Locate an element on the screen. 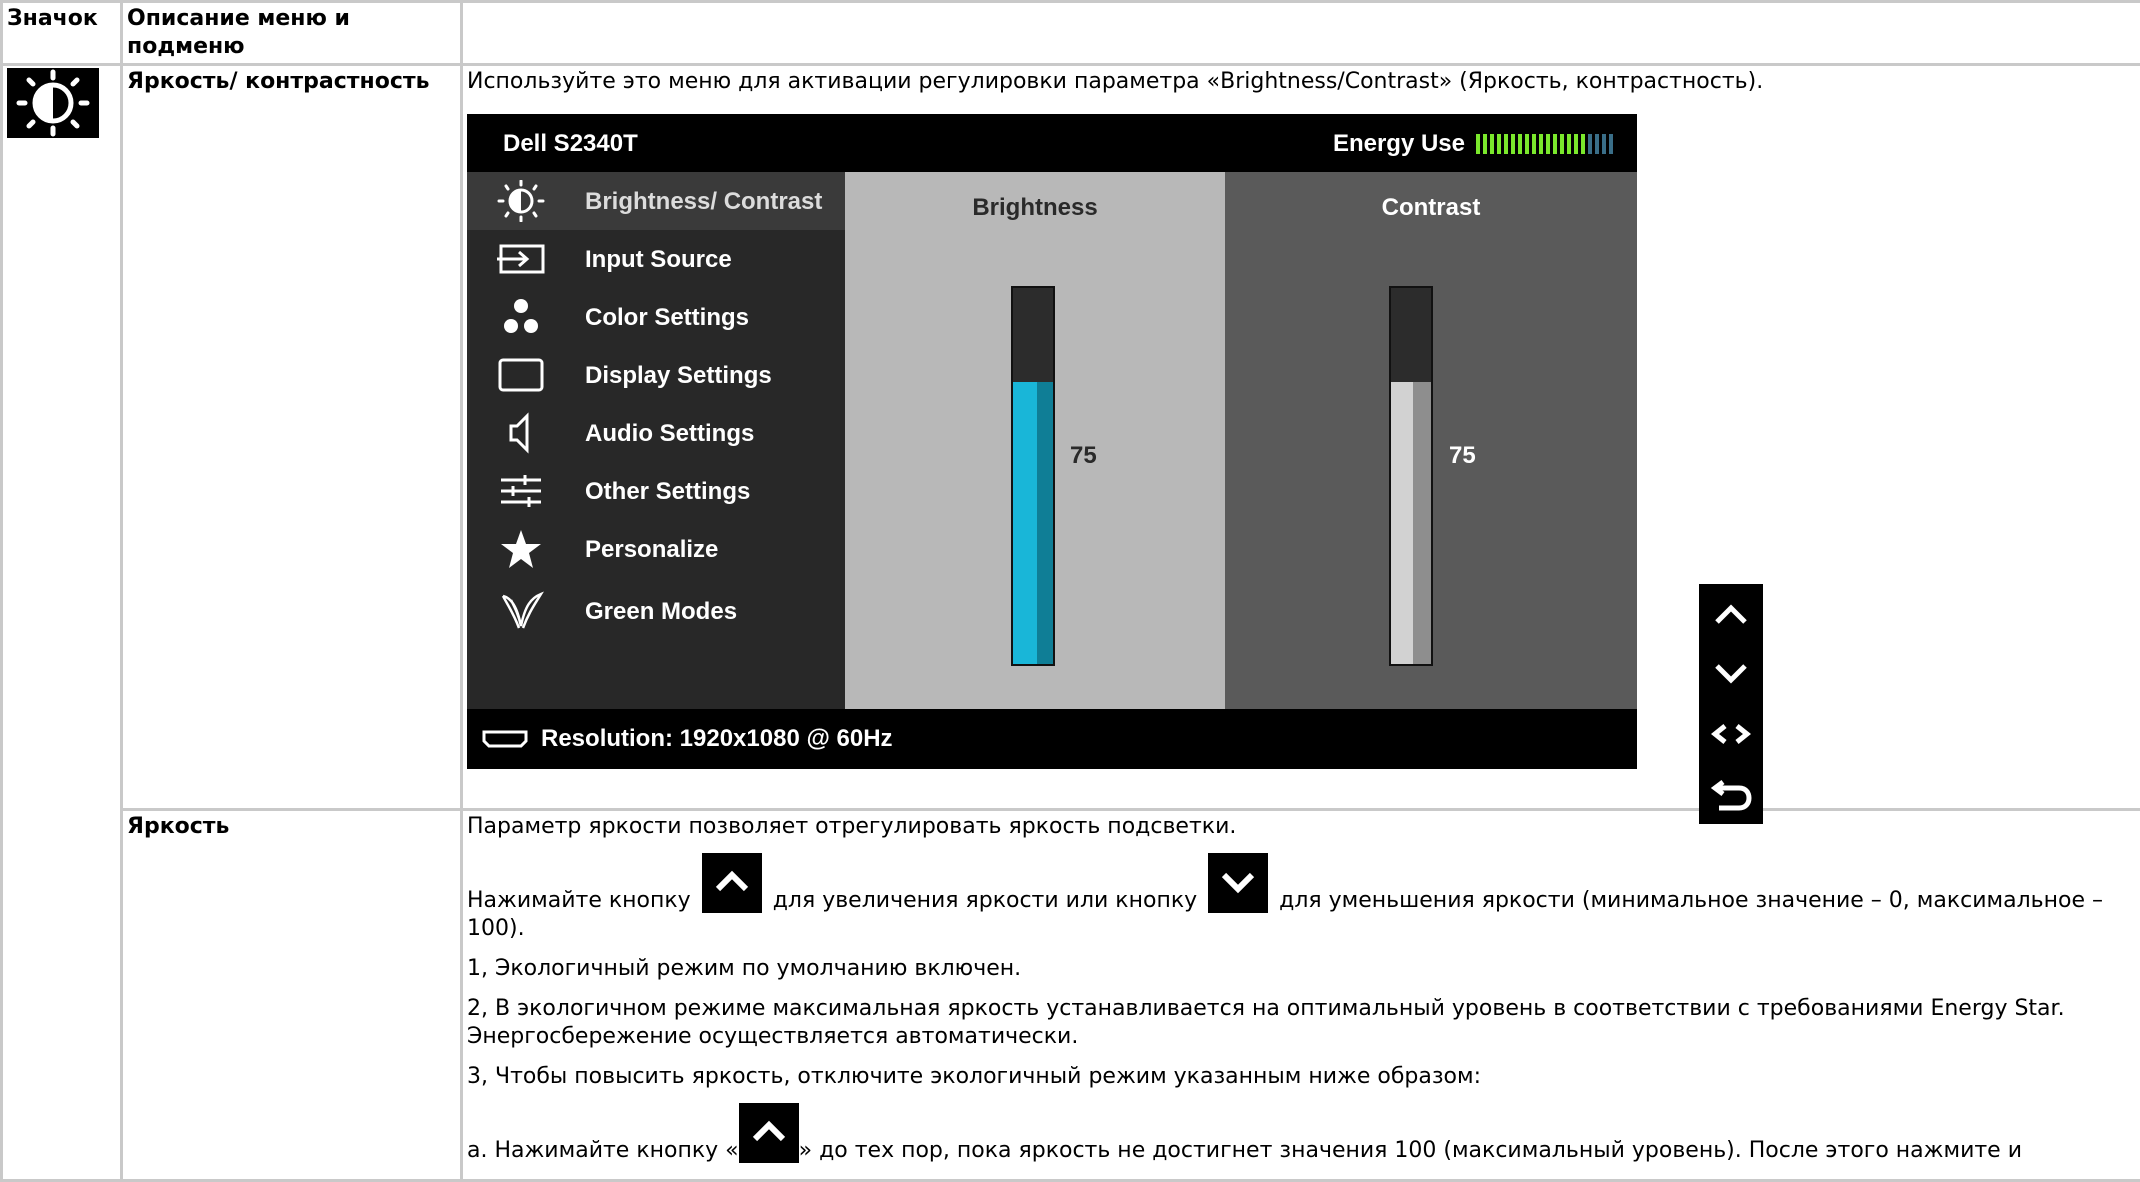 The height and width of the screenshot is (1182, 2140). energy-use: Energy Use is located at coordinates (1473, 144).